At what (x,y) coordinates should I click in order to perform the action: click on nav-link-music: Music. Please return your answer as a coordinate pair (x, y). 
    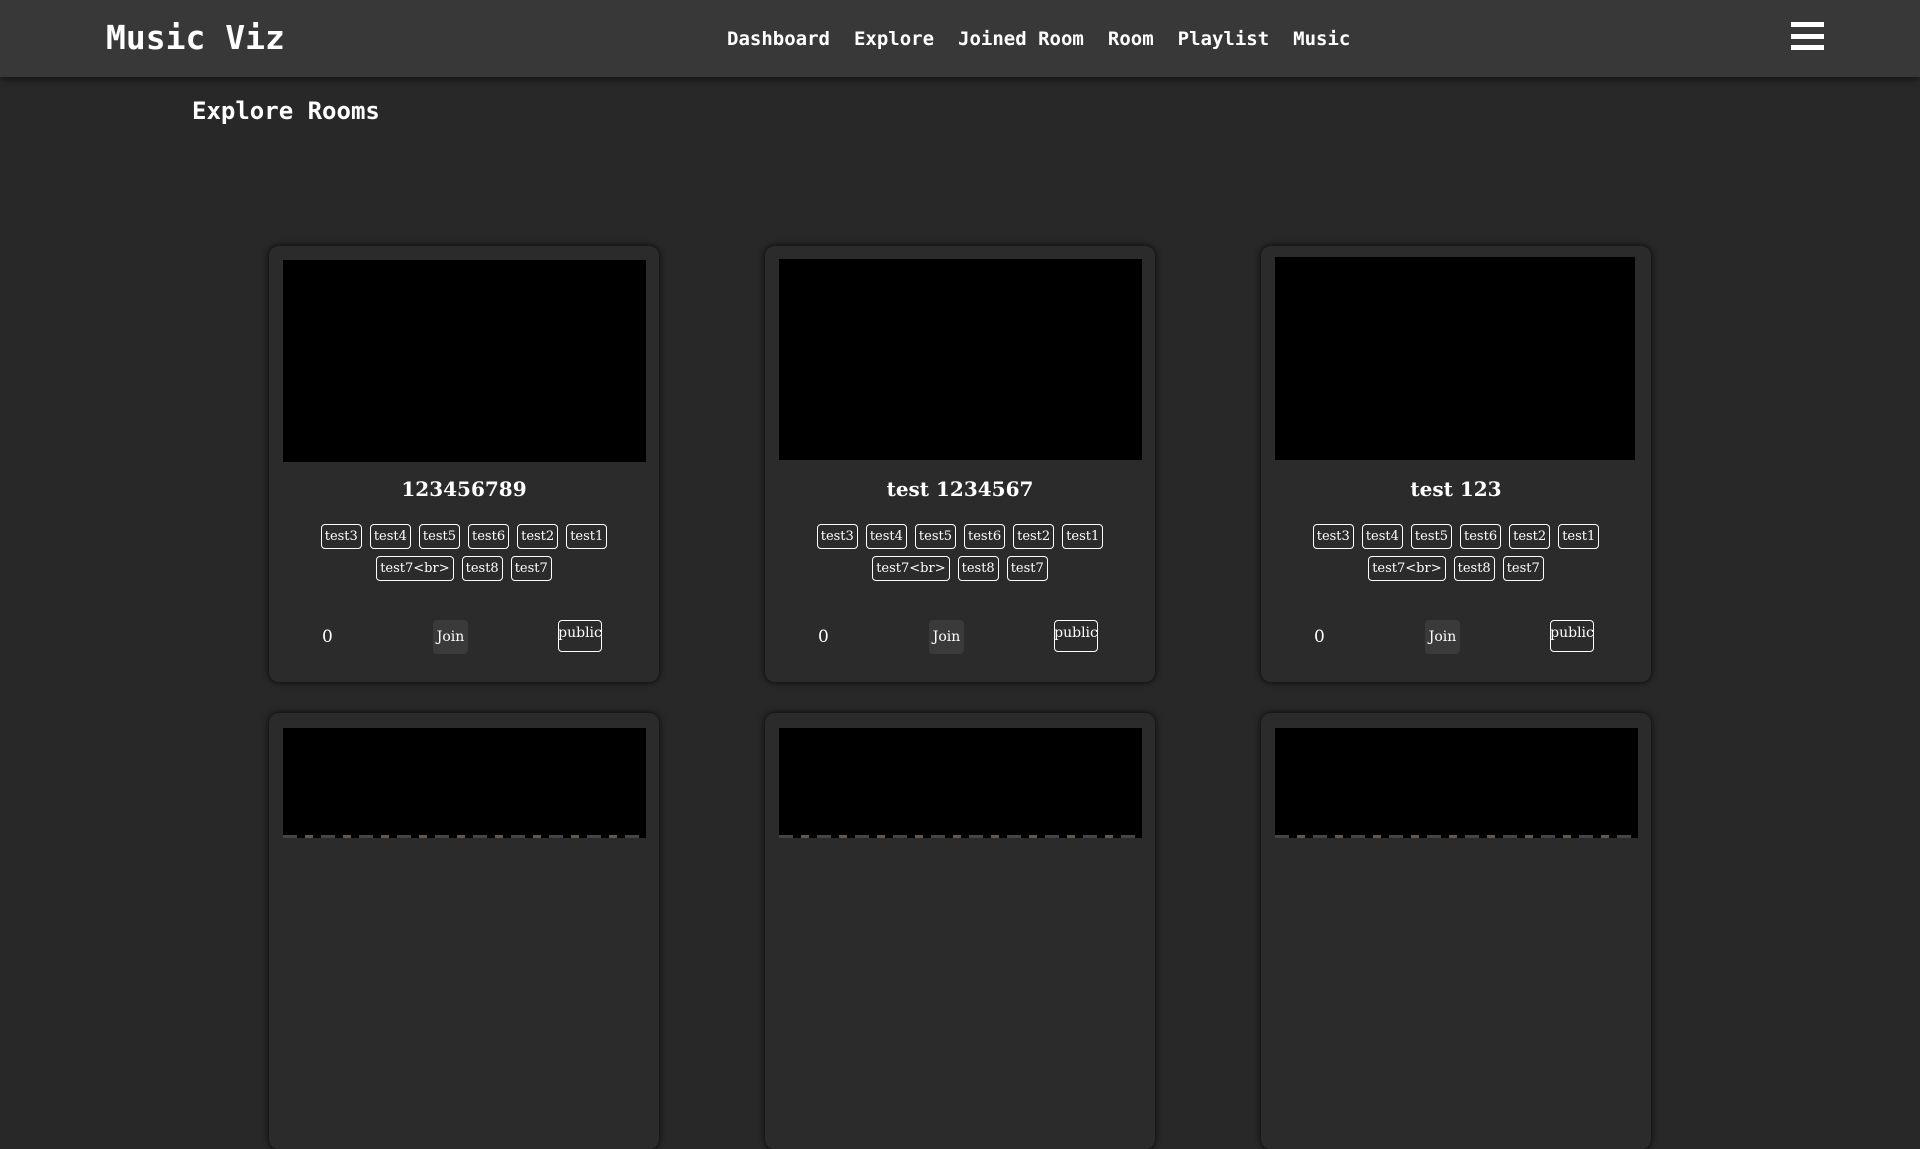
    Looking at the image, I should click on (1321, 39).